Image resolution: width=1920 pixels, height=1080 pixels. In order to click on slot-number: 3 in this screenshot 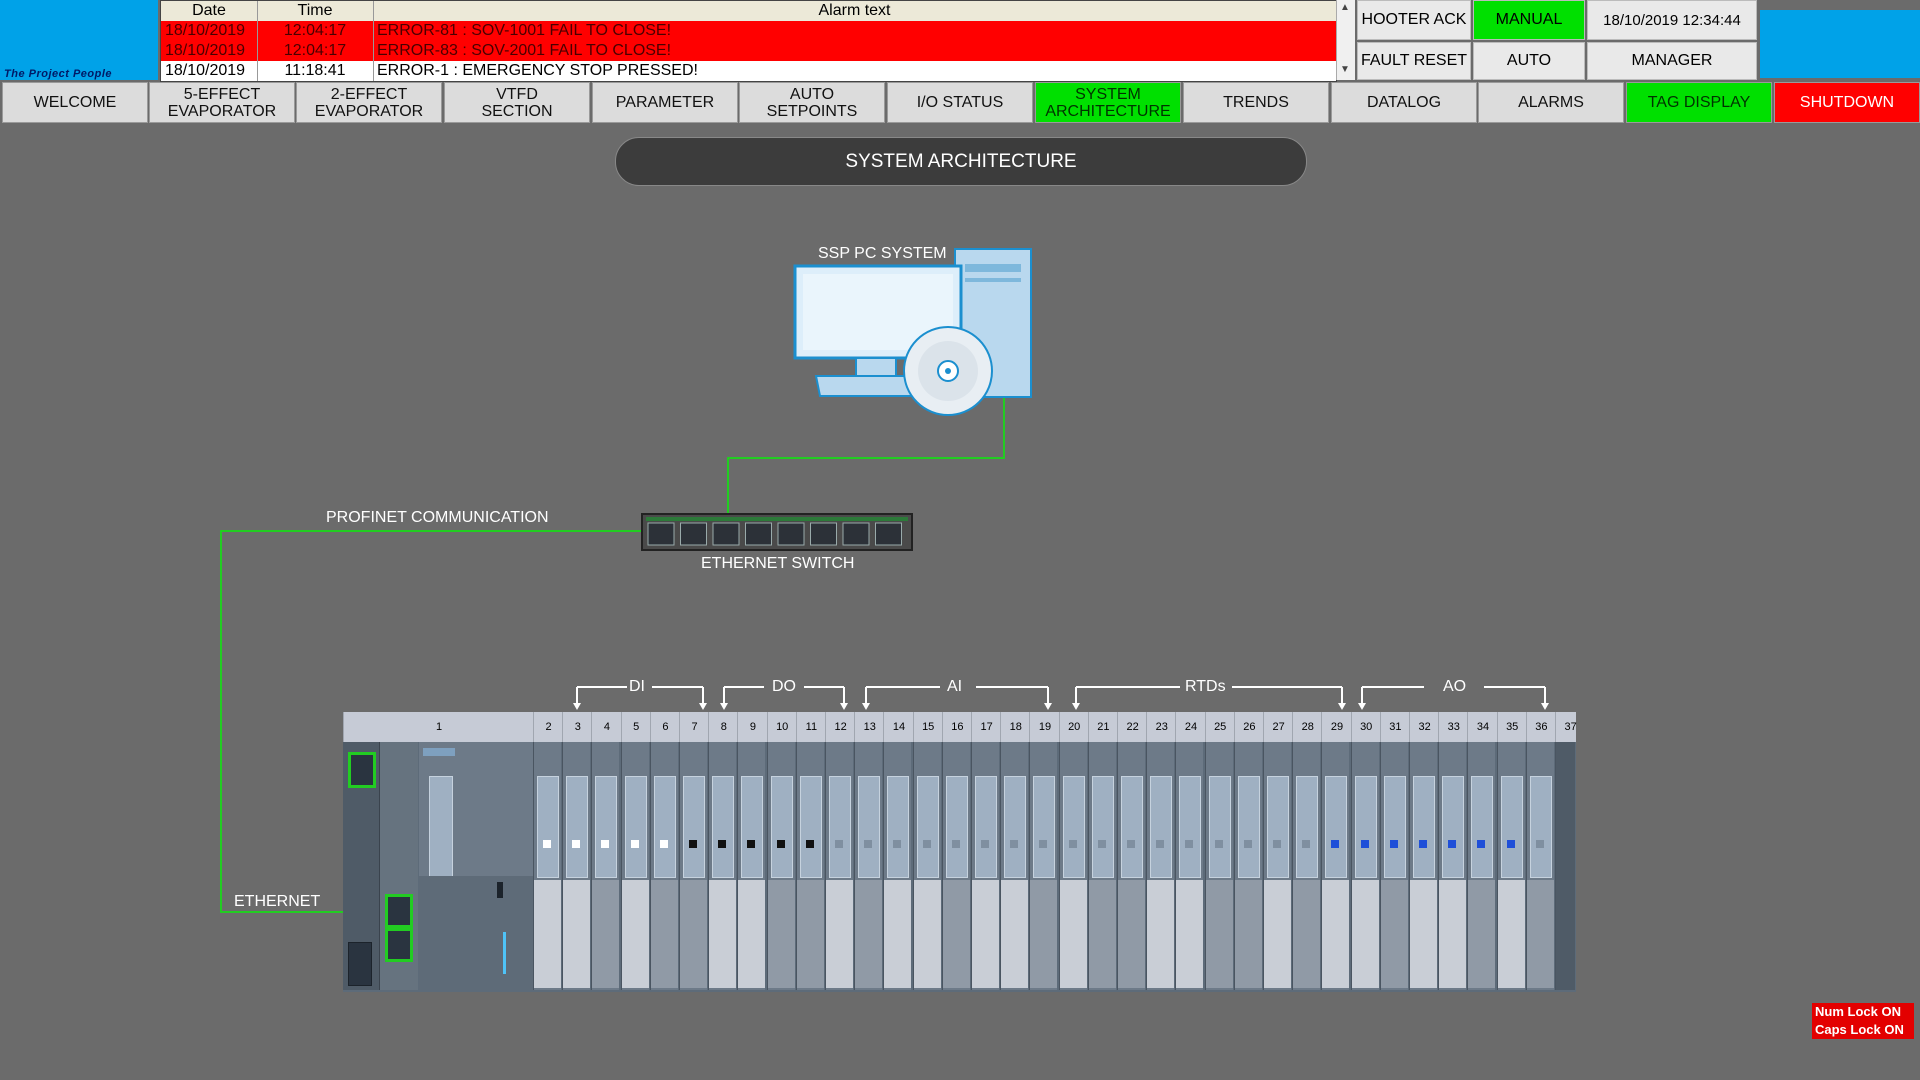, I will do `click(577, 727)`.